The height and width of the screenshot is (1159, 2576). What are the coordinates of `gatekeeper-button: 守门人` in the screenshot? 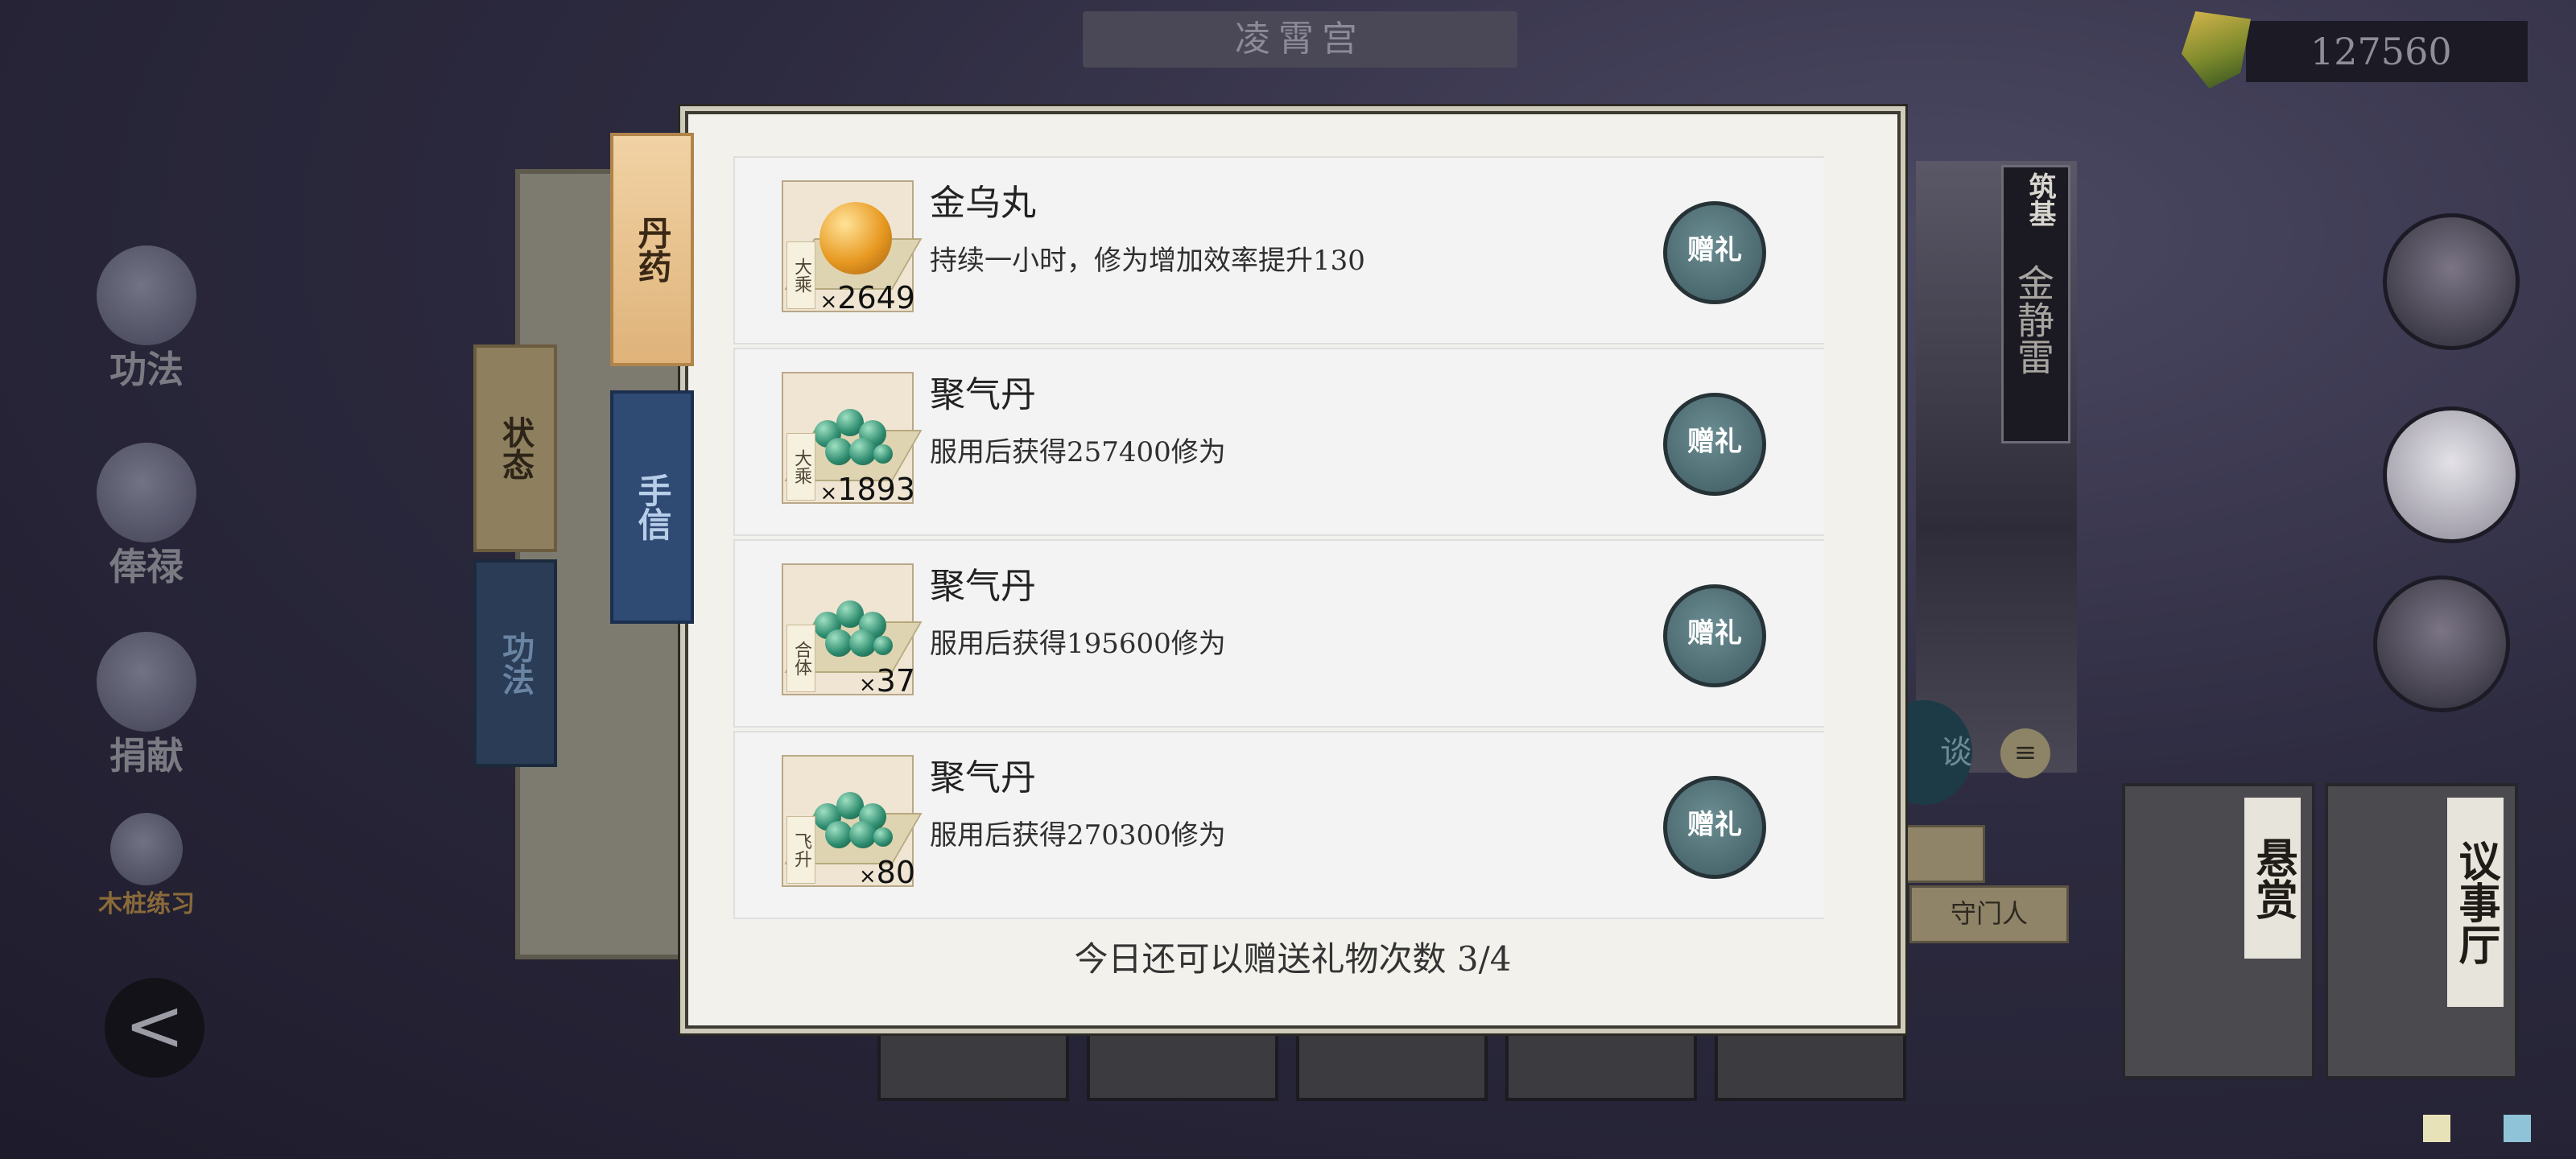 It's located at (1989, 914).